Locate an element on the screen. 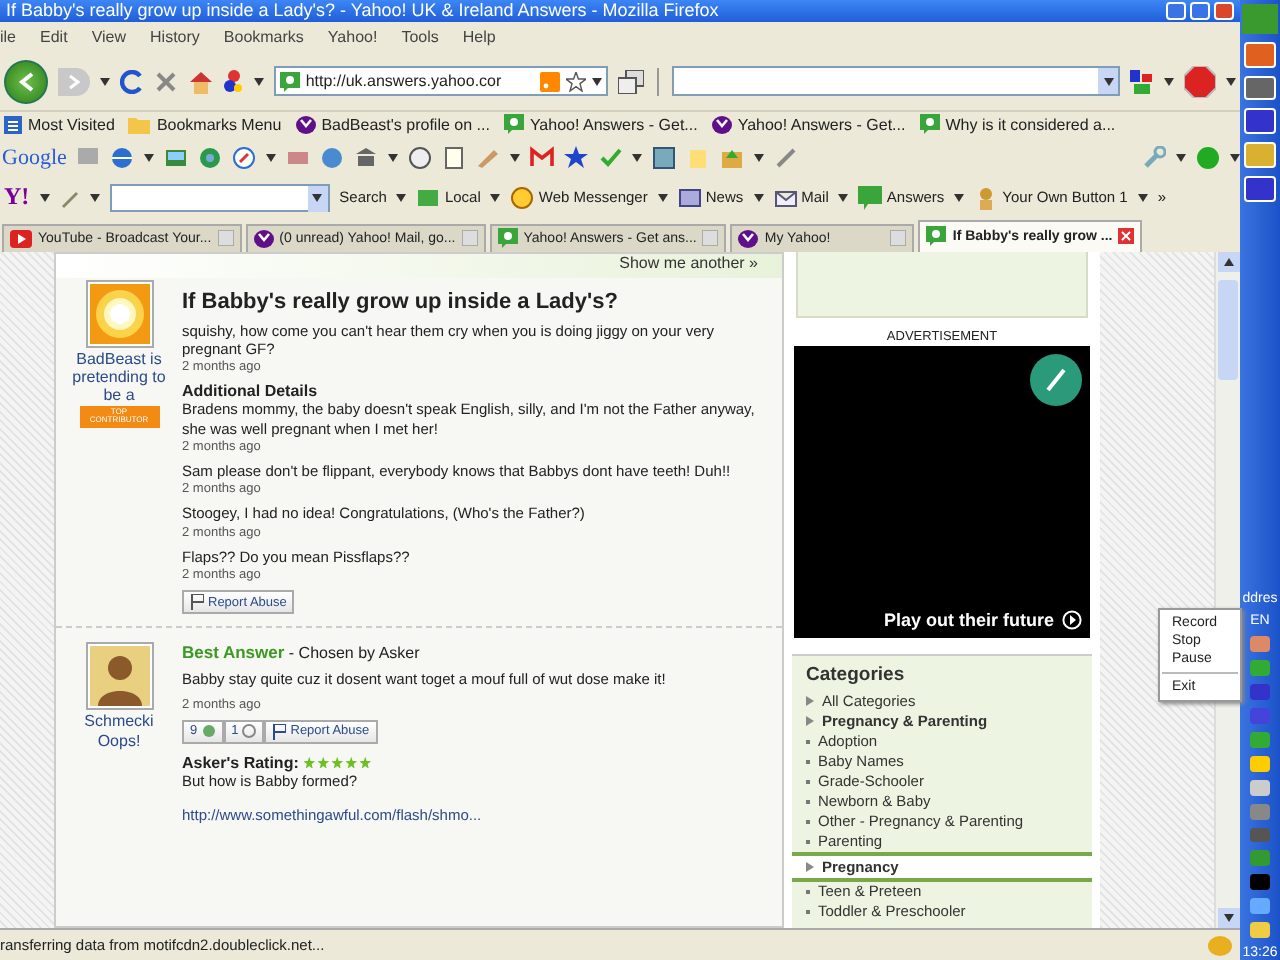 This screenshot has width=1280, height=960. bookmark-item: Bookmarks Menu is located at coordinates (205, 124).